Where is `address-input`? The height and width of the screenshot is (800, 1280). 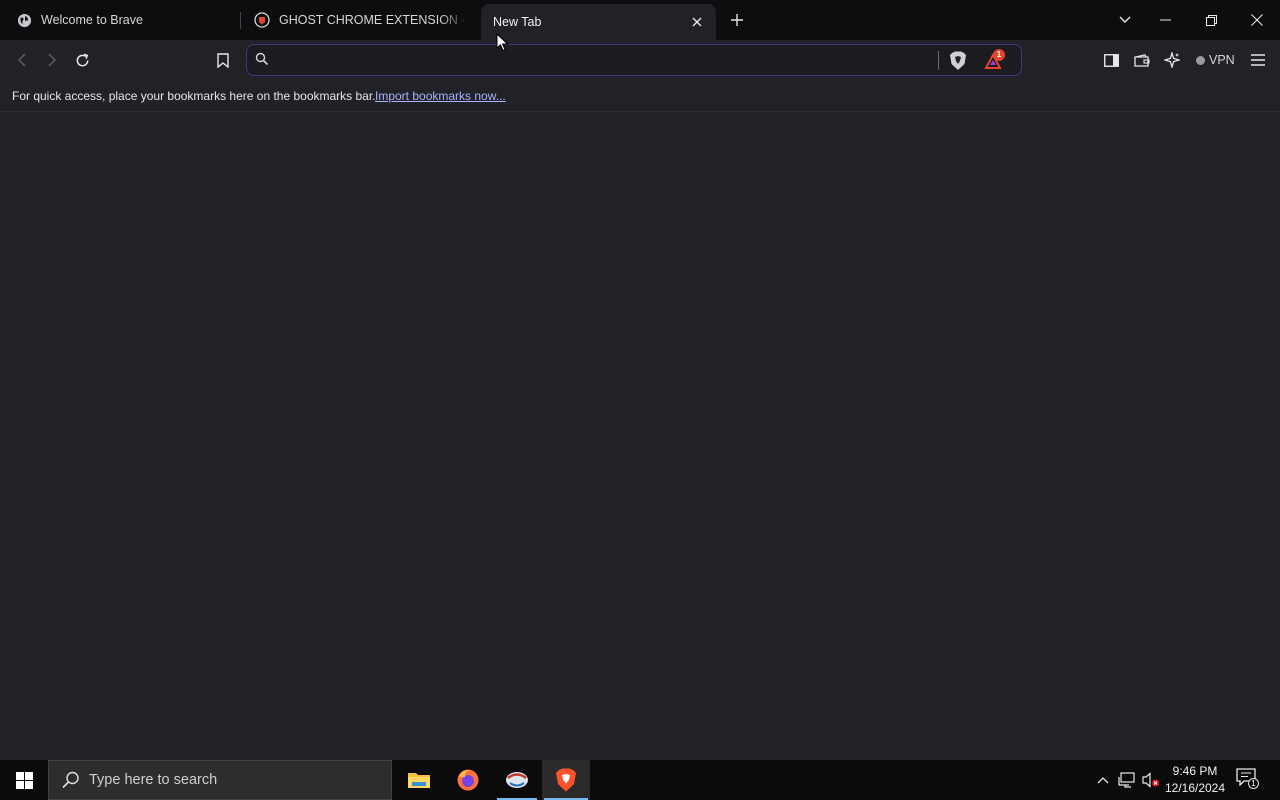
address-input is located at coordinates (604, 60).